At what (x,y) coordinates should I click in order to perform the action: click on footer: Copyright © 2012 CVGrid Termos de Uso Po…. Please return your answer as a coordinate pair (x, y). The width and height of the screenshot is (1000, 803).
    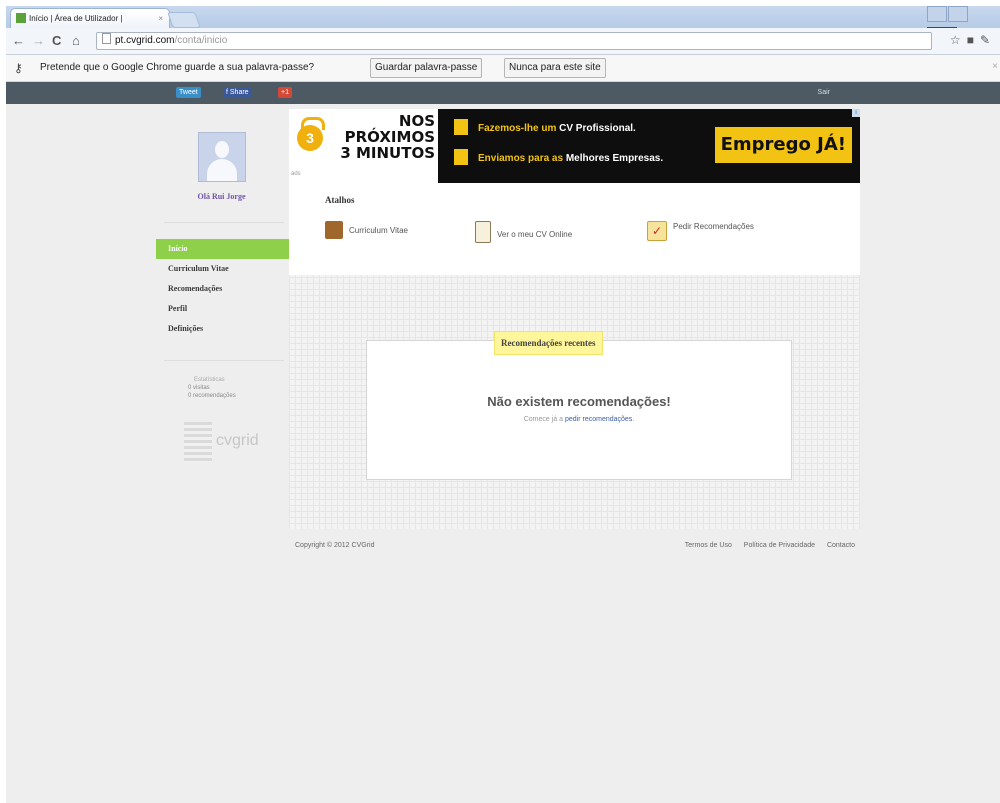
    Looking at the image, I should click on (575, 545).